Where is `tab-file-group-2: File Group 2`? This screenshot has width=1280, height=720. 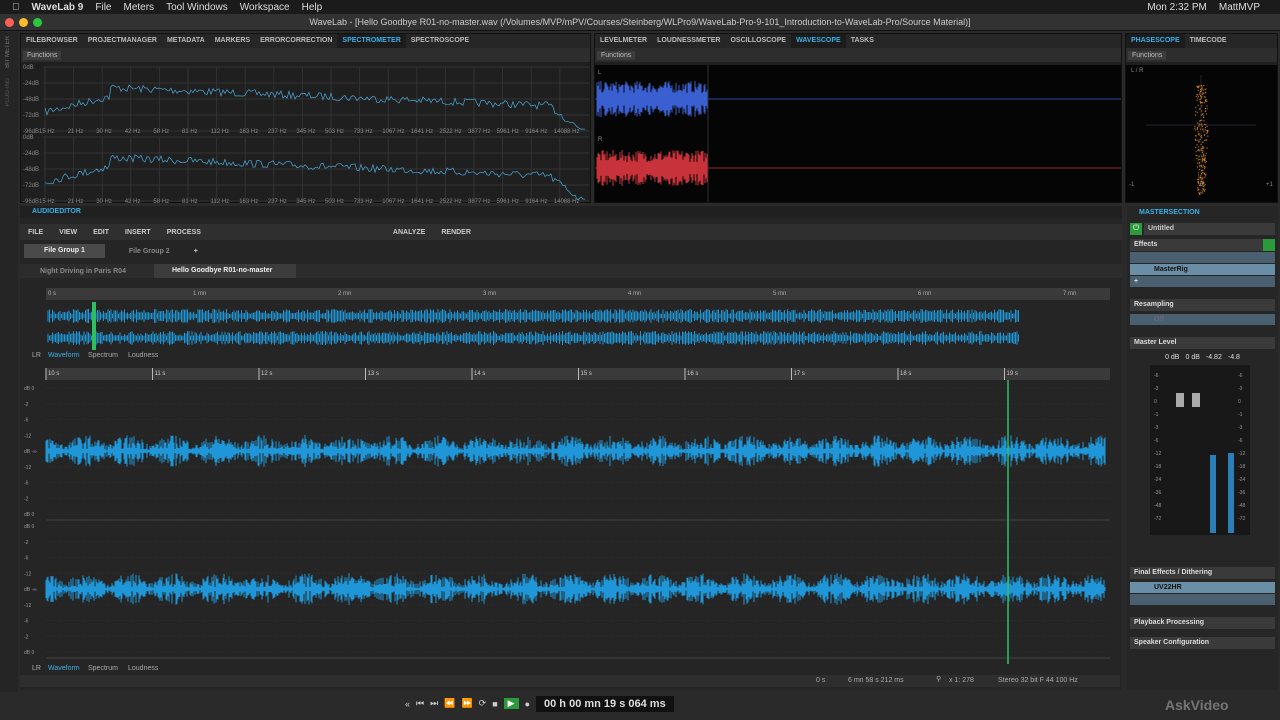 tab-file-group-2: File Group 2 is located at coordinates (149, 251).